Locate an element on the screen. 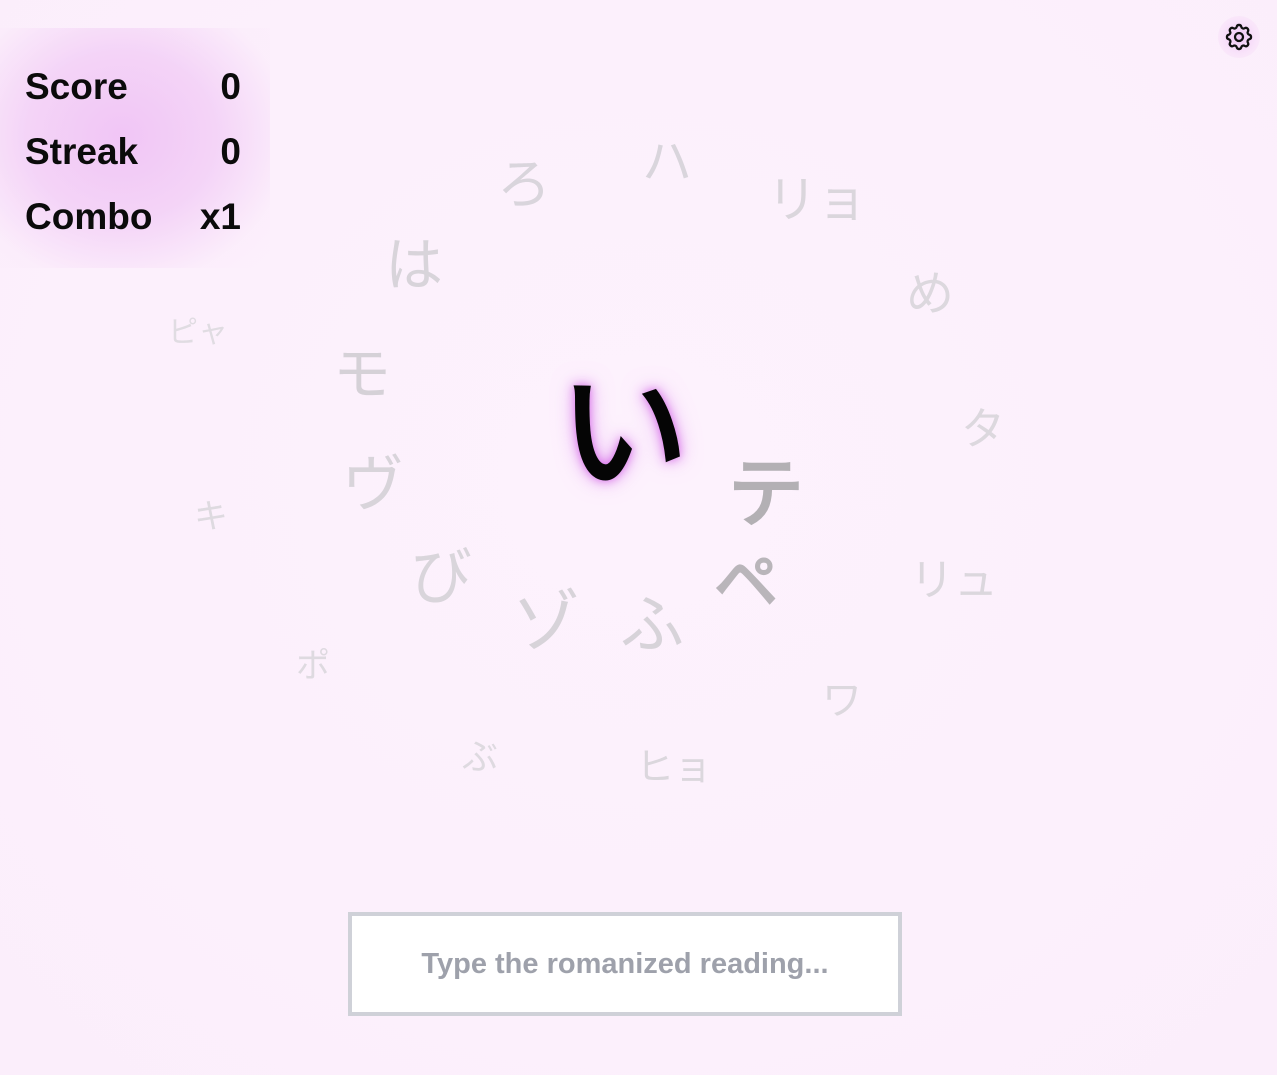 Image resolution: width=1277 pixels, height=1075 pixels. floating-character: リュ is located at coordinates (954, 580).